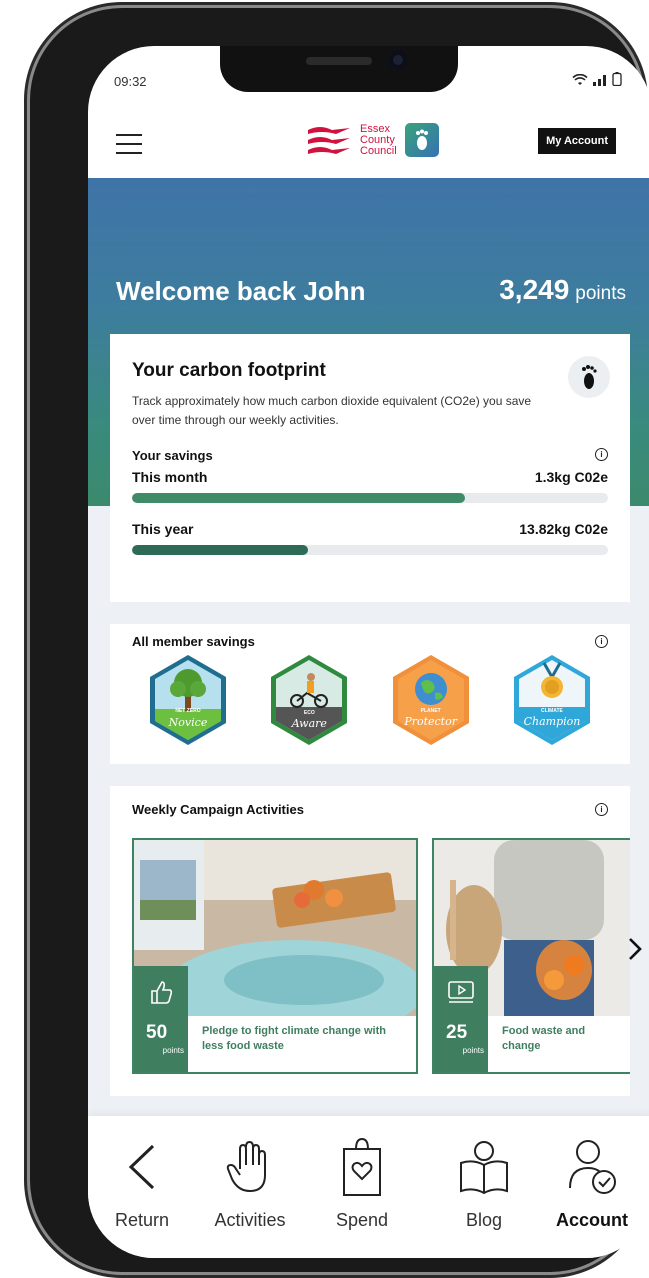 The height and width of the screenshot is (1278, 649). I want to click on app-header: Essex County Council My Account, so click(368, 145).